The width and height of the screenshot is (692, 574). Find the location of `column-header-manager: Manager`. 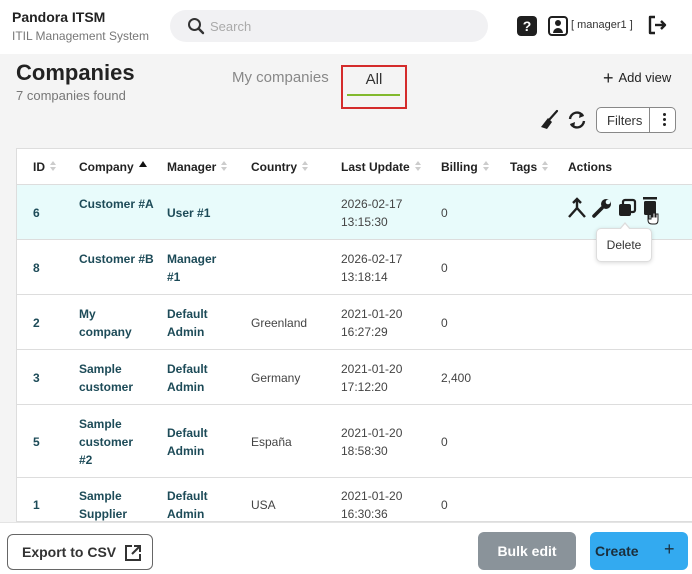

column-header-manager: Manager is located at coordinates (197, 167).